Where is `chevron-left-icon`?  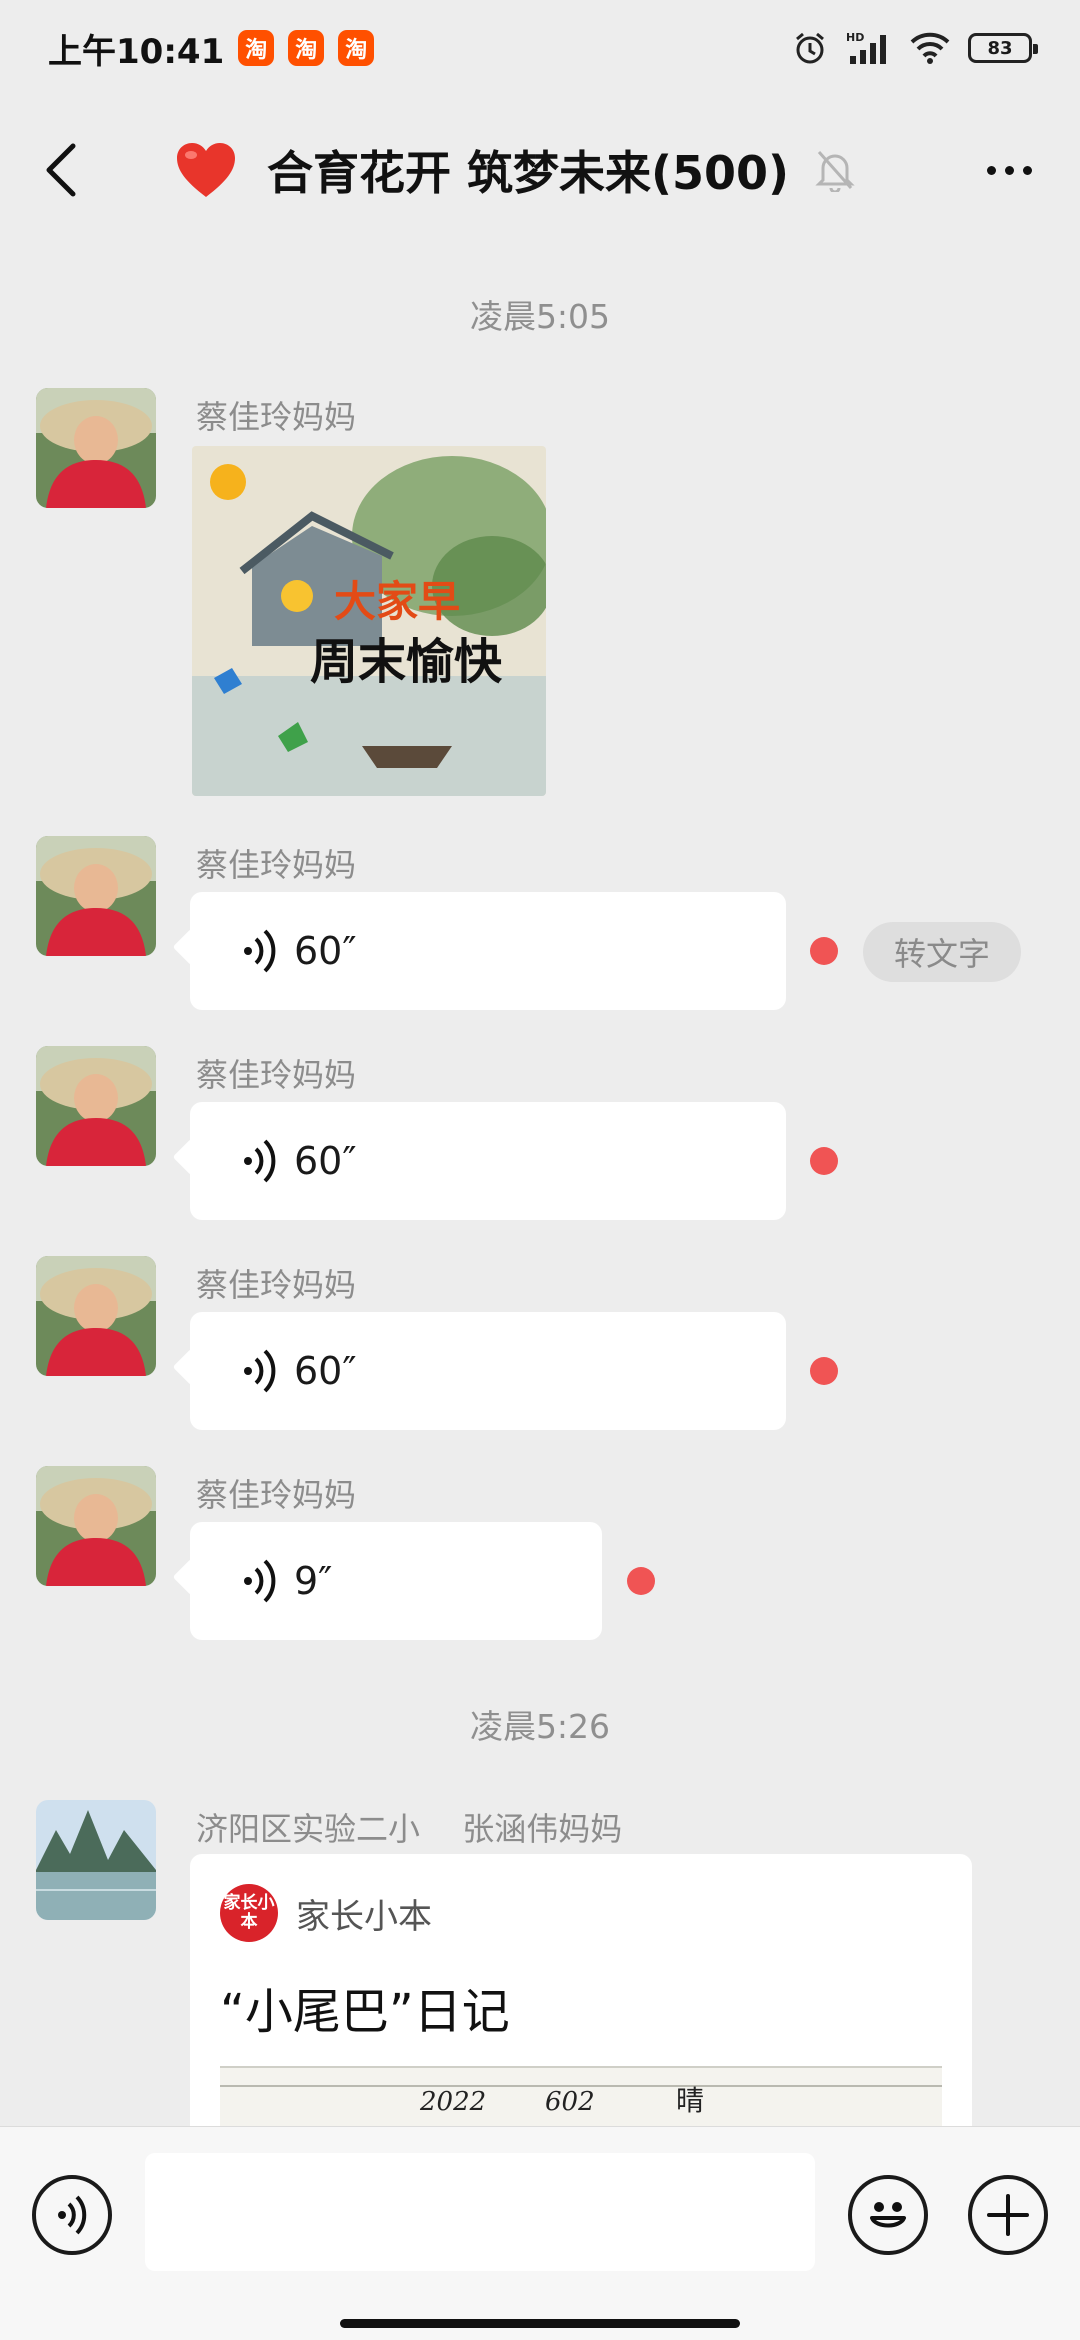 chevron-left-icon is located at coordinates (61, 170).